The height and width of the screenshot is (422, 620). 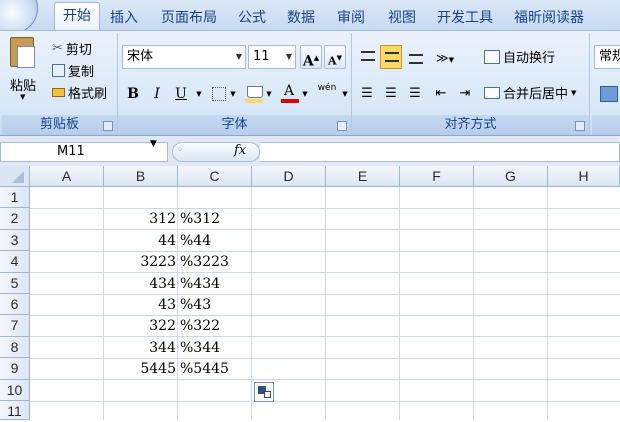 I want to click on shrink-font-button: A▼, so click(x=335, y=57).